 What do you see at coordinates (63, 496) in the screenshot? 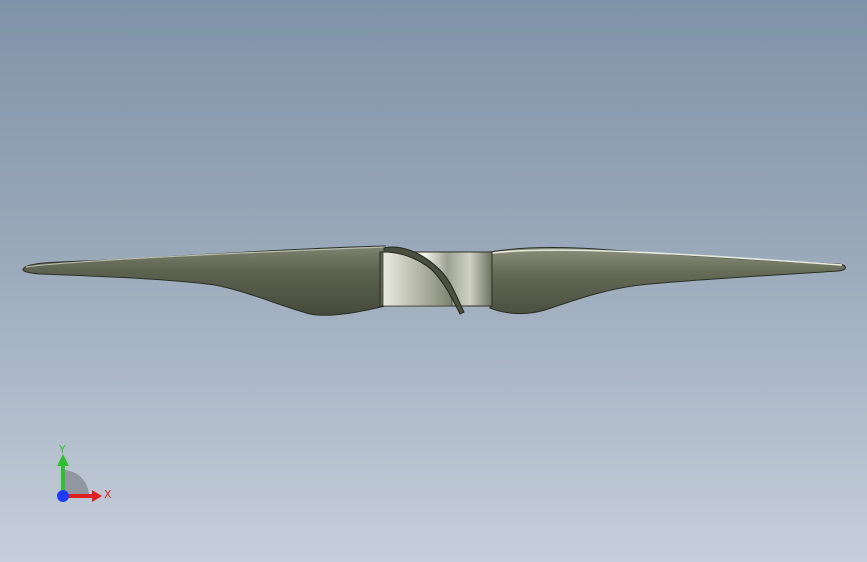
I see `z-axis-dot` at bounding box center [63, 496].